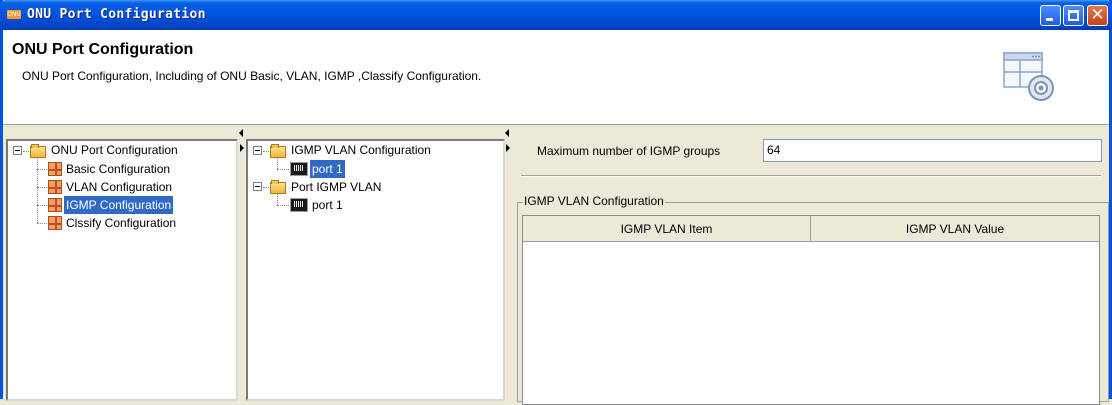  I want to click on minimize-button, so click(1050, 15).